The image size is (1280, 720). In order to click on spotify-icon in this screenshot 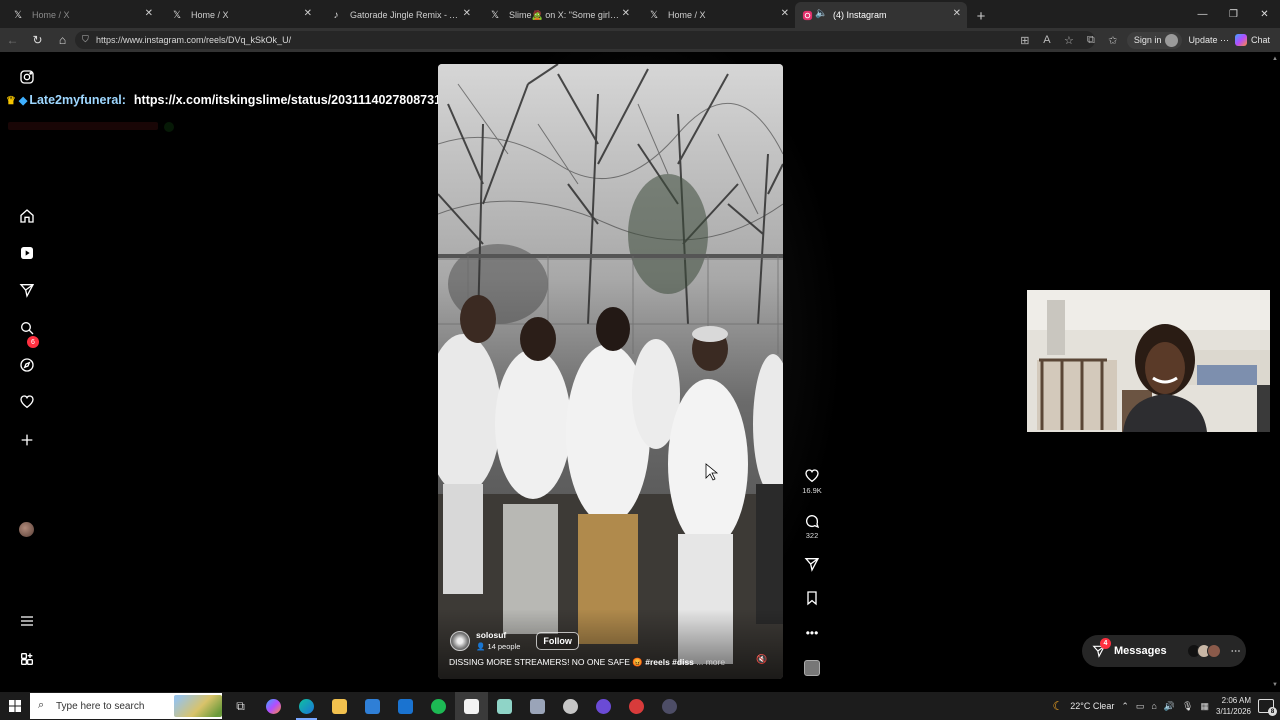, I will do `click(438, 706)`.